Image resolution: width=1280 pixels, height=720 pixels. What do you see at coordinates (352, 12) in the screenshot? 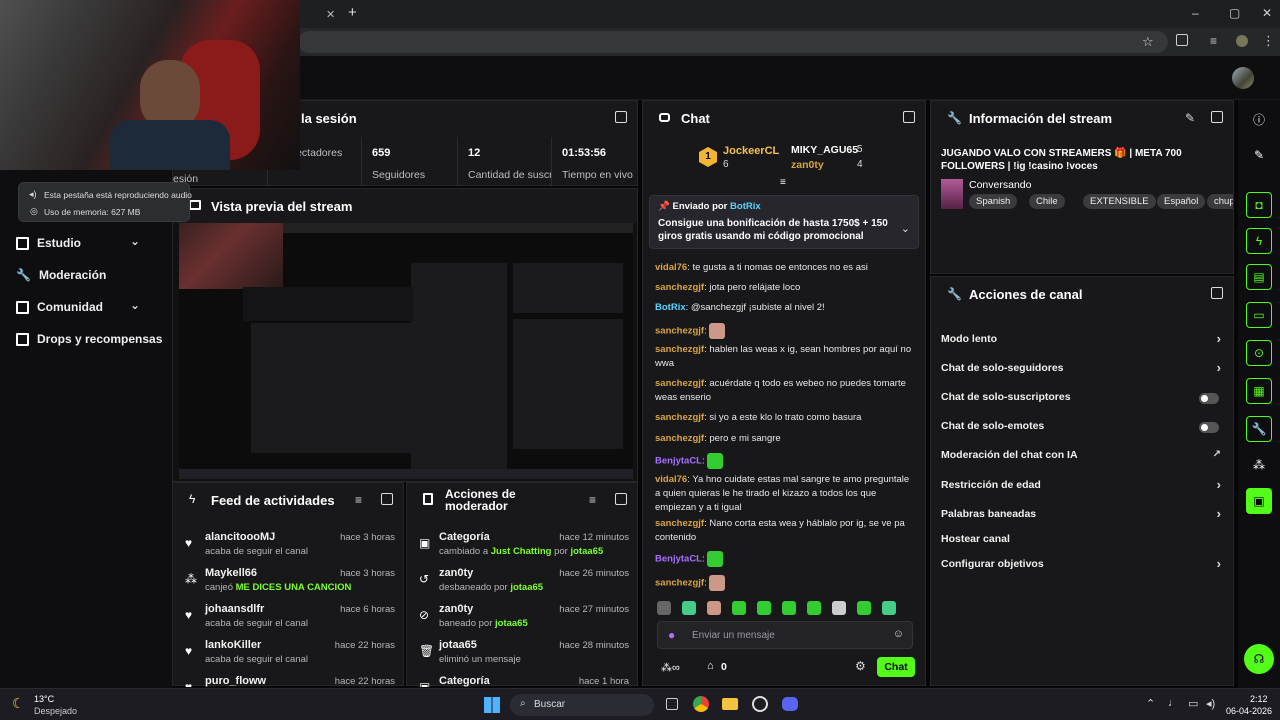
I see `new-tab-button: +` at bounding box center [352, 12].